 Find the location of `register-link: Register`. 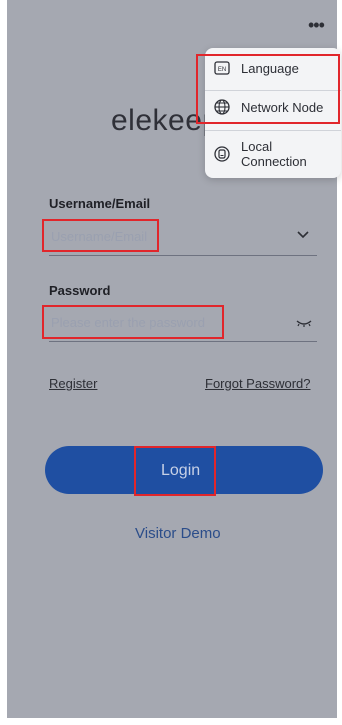

register-link: Register is located at coordinates (73, 383).